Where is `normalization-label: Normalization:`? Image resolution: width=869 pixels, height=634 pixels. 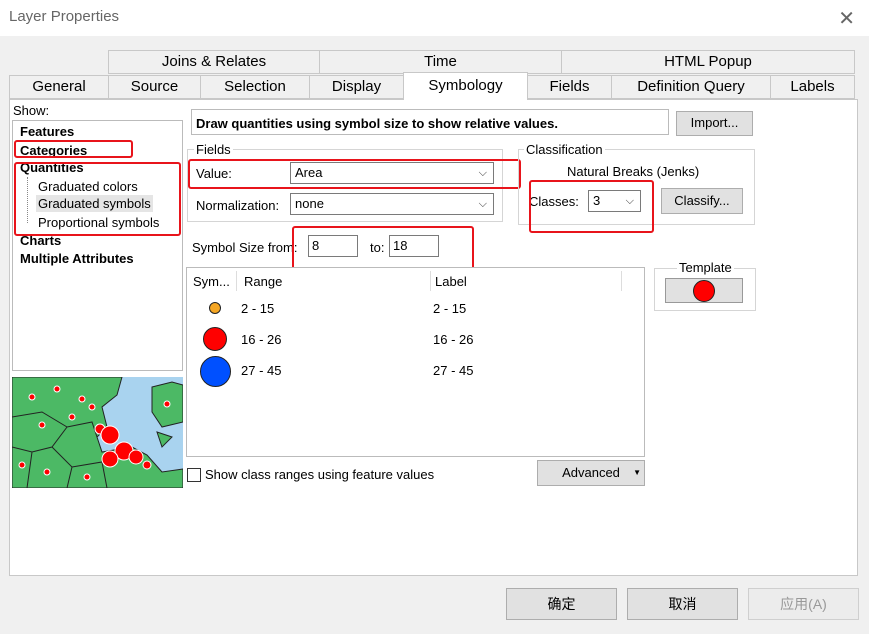
normalization-label: Normalization: is located at coordinates (238, 205).